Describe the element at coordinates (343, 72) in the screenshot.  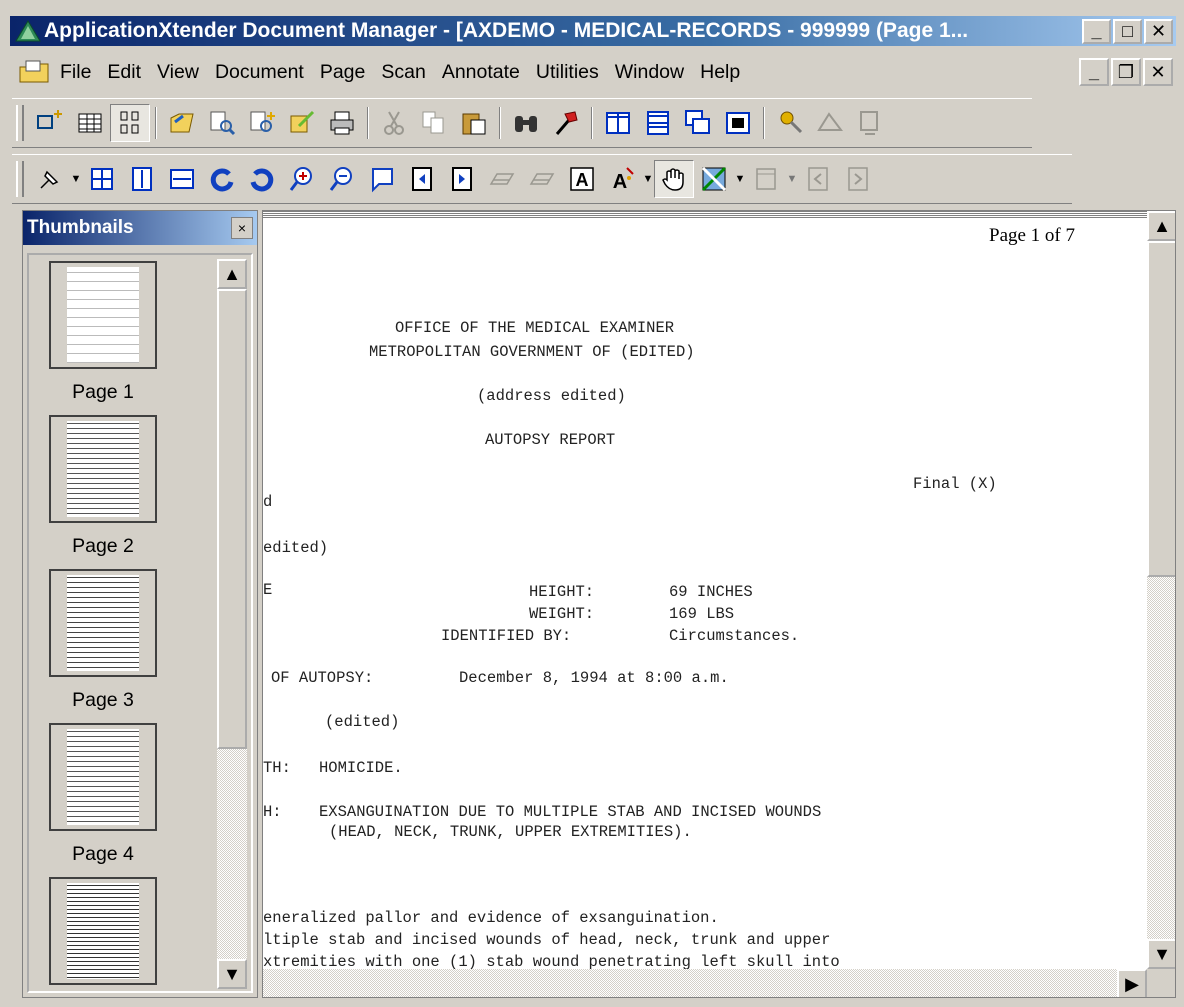
I see `menu-page: Page` at that location.